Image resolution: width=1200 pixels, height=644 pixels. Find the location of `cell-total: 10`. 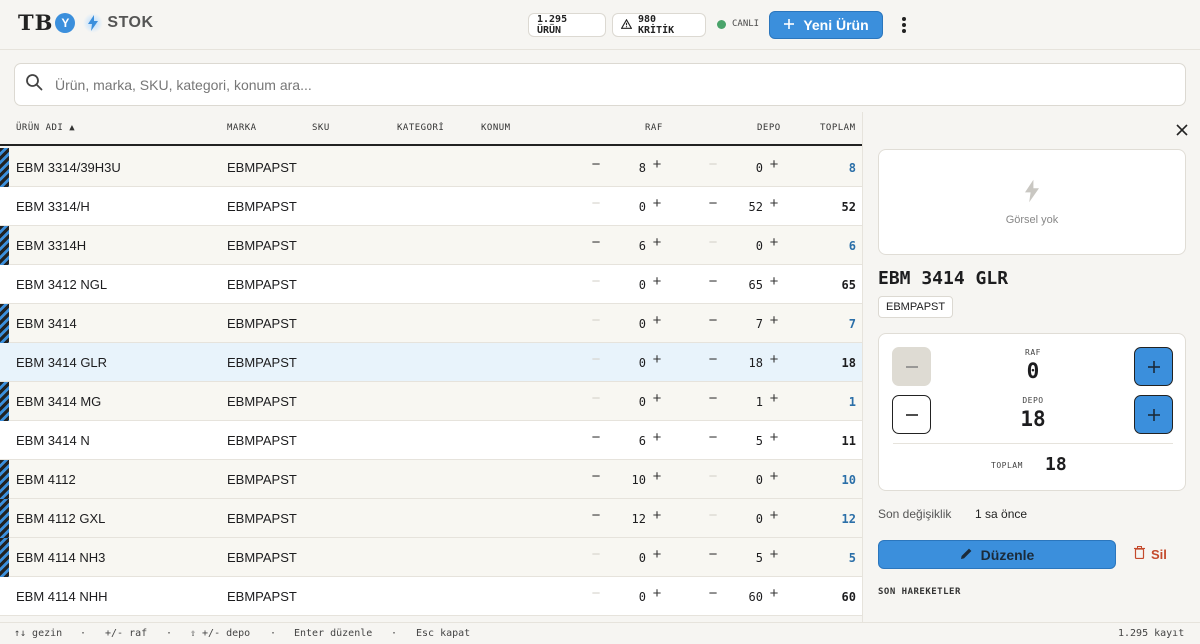

cell-total: 10 is located at coordinates (848, 480).